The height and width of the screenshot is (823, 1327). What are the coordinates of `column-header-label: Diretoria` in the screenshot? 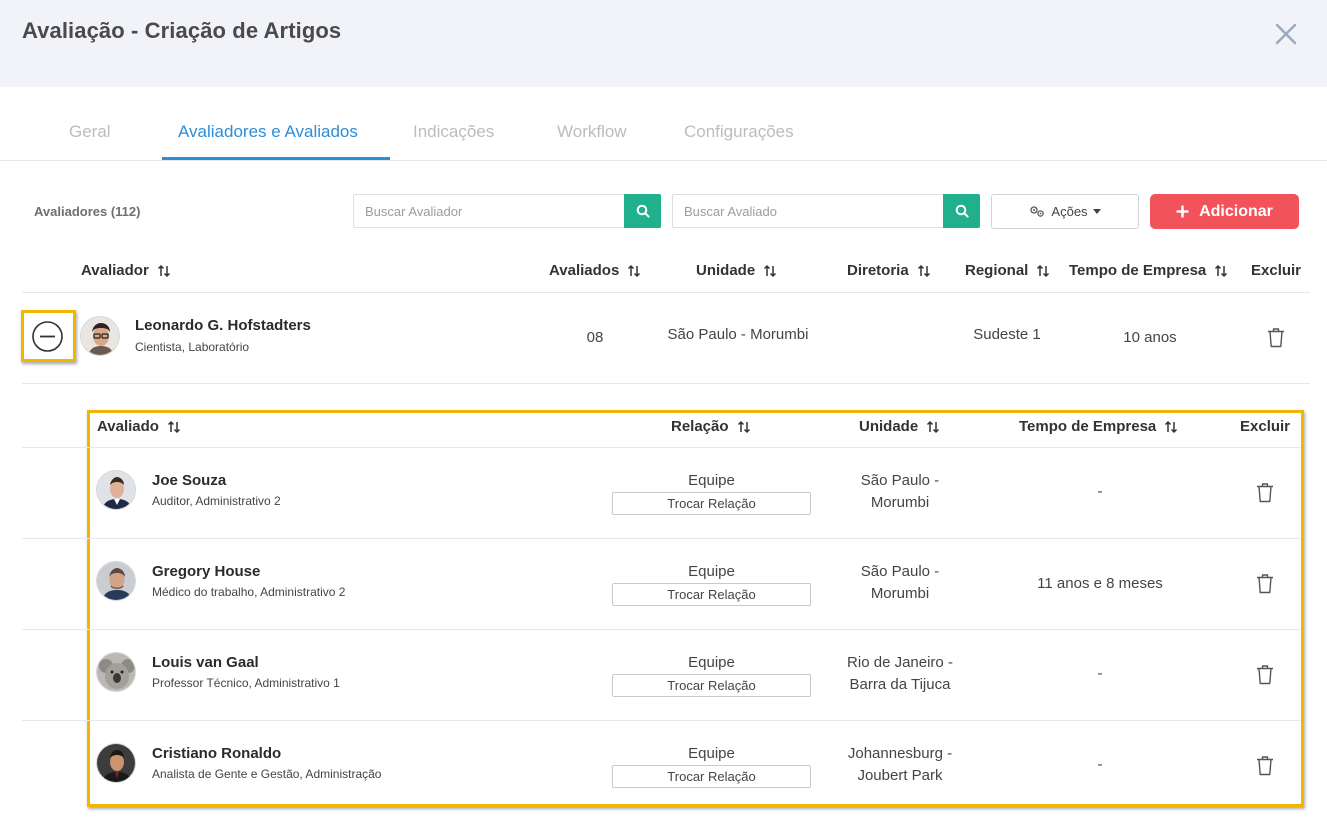 It's located at (878, 270).